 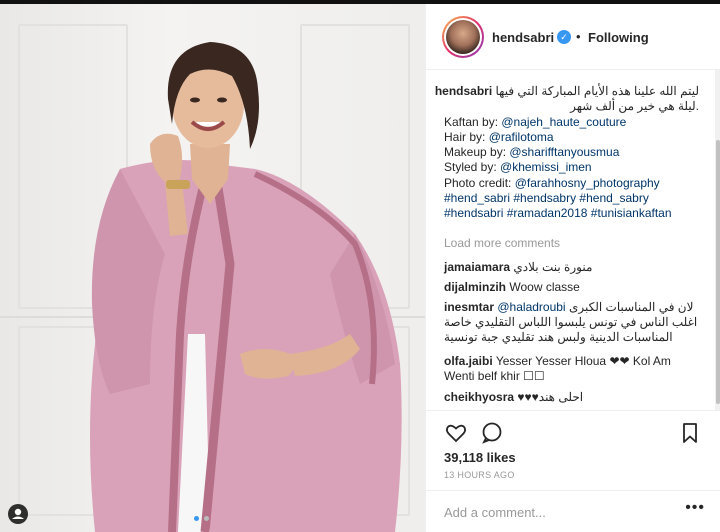 What do you see at coordinates (564, 152) in the screenshot?
I see `mention-link: @sharifftanyousmua` at bounding box center [564, 152].